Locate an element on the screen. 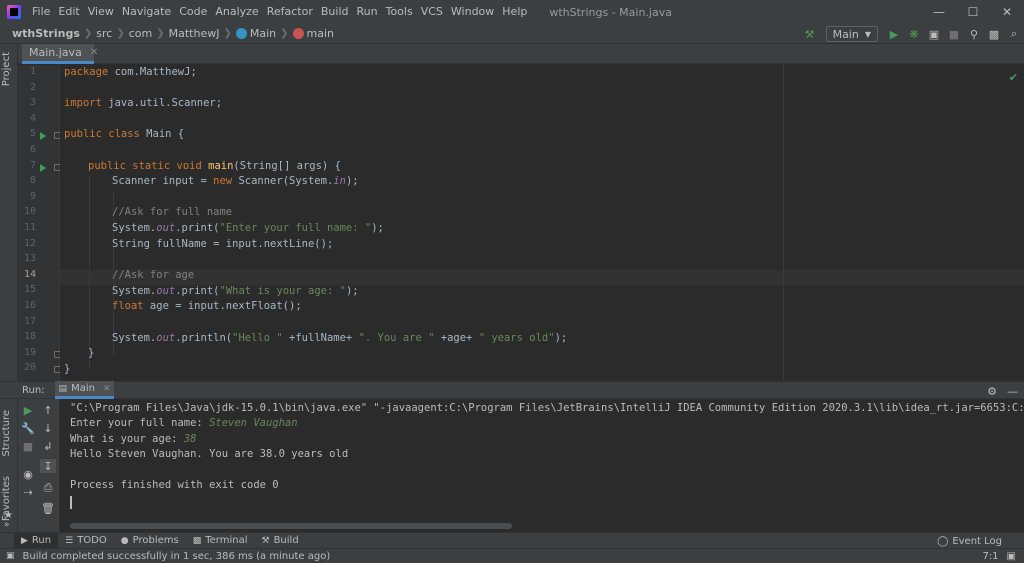 The width and height of the screenshot is (1024, 563). hammer-icon: ⚒ is located at coordinates (265, 540).